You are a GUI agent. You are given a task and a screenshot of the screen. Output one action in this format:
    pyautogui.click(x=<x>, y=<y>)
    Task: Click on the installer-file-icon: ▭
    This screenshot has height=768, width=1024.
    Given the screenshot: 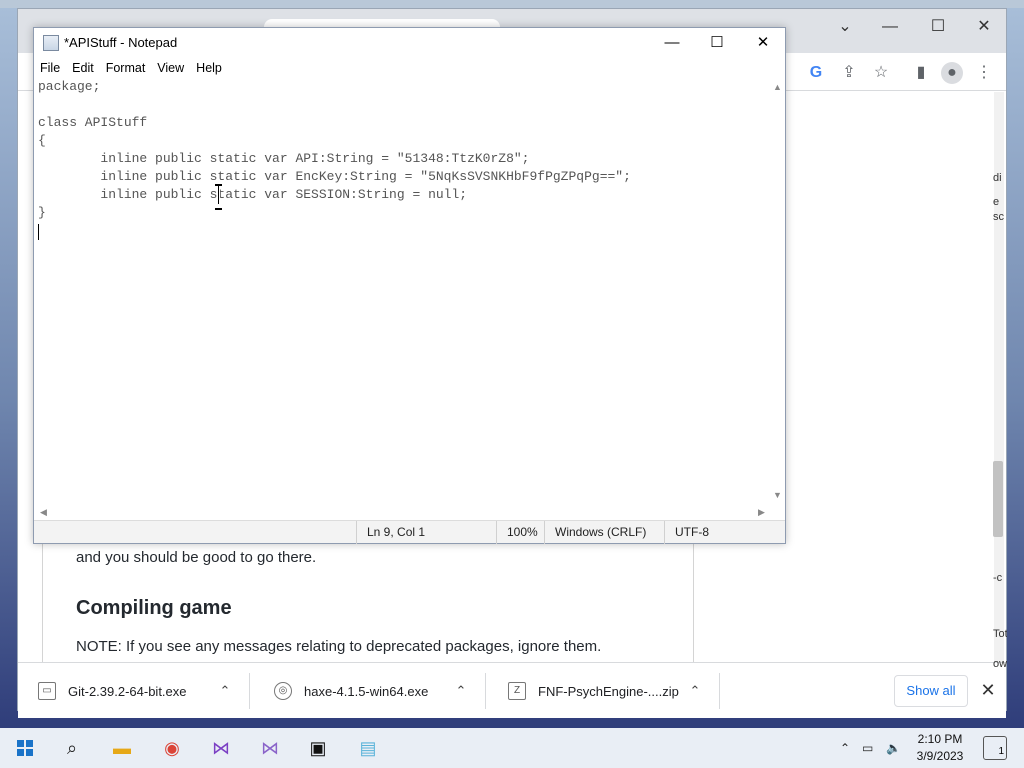 What is the action you would take?
    pyautogui.click(x=47, y=691)
    